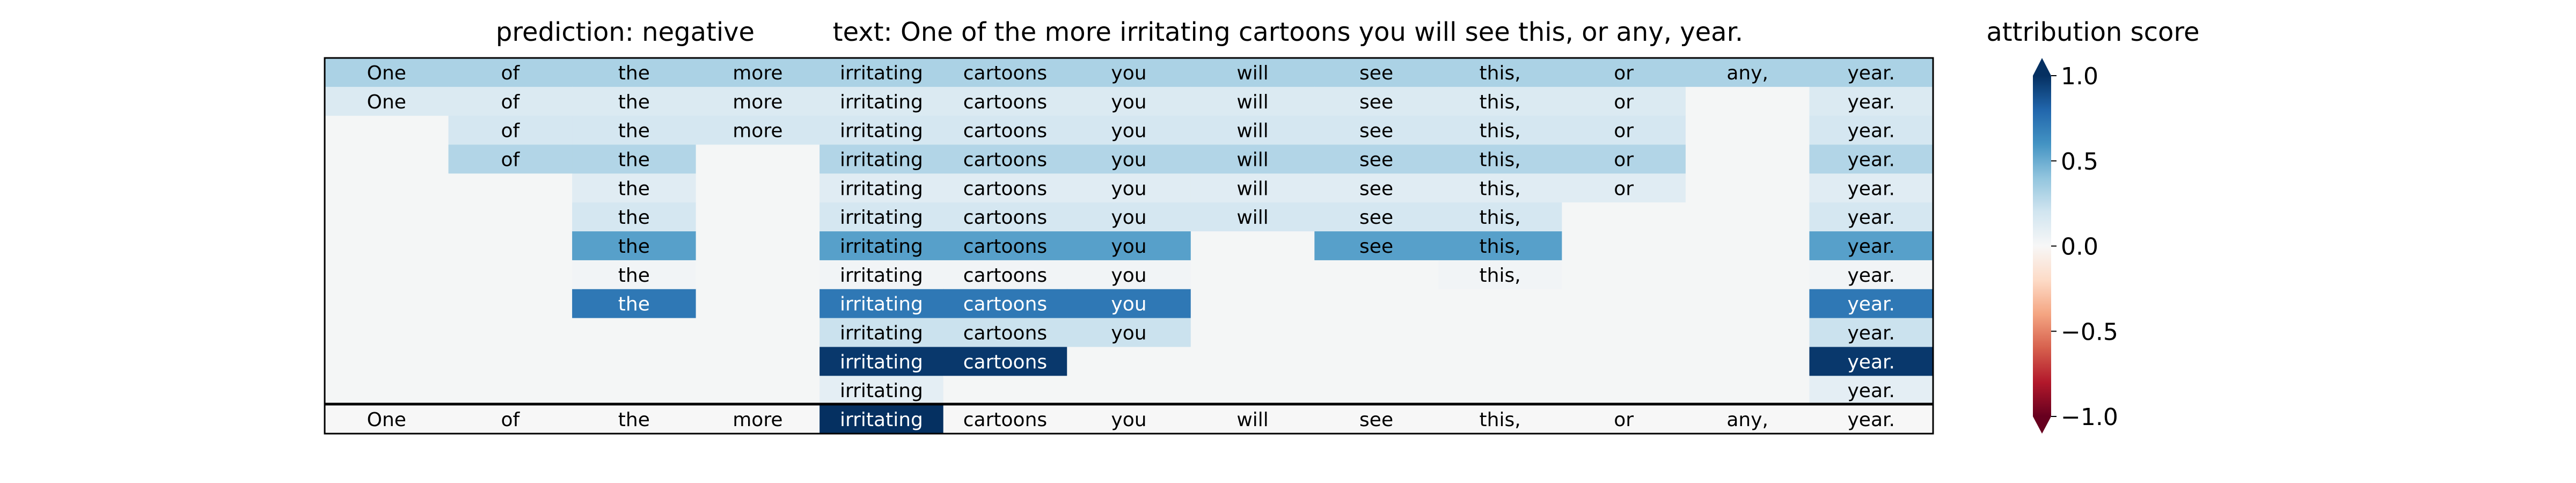 The image size is (2576, 483). I want to click on colorbar-tick-label: −0.5, so click(2089, 332).